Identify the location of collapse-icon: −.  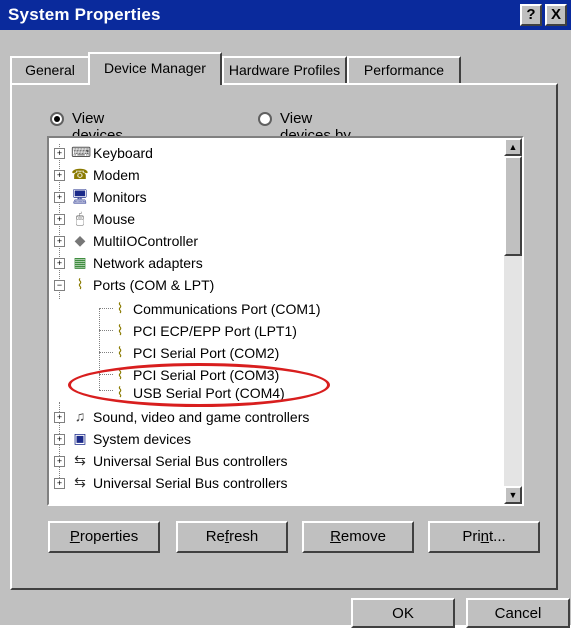
(59, 285).